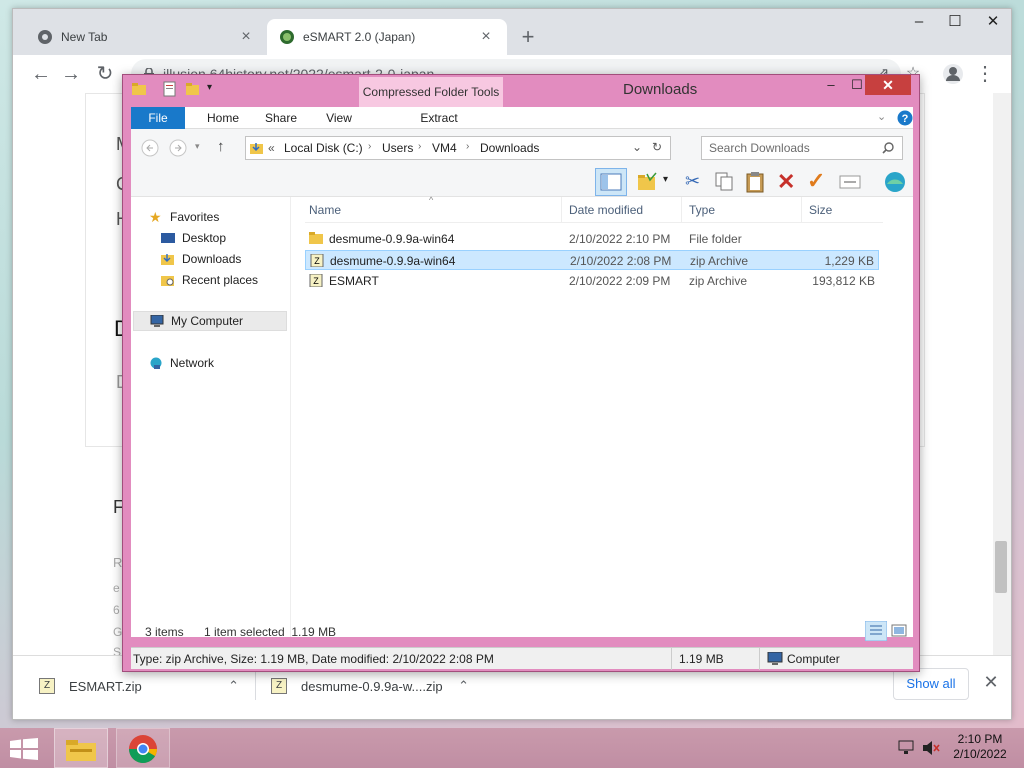  What do you see at coordinates (184, 217) in the screenshot?
I see `nav-favorites: ★ Favorites` at bounding box center [184, 217].